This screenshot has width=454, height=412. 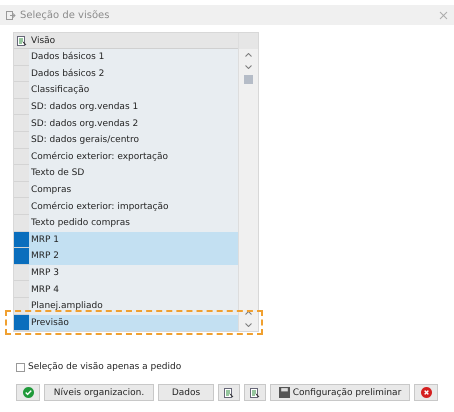 I want to click on deselect-all-button, so click(x=255, y=393).